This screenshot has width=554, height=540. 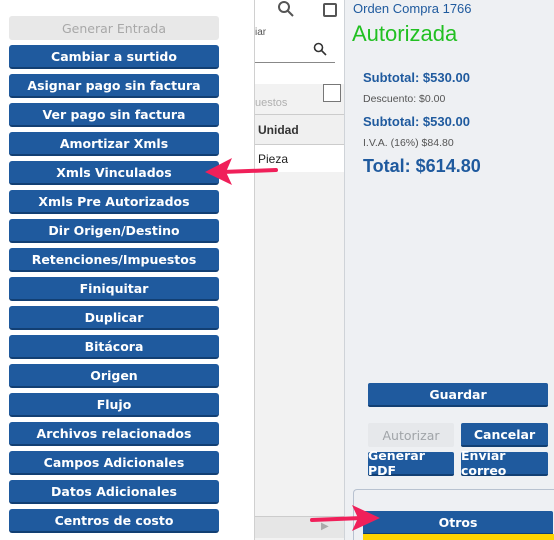 I want to click on menu-item-xmls-vinculados: Xmls Vinculados, so click(x=114, y=173).